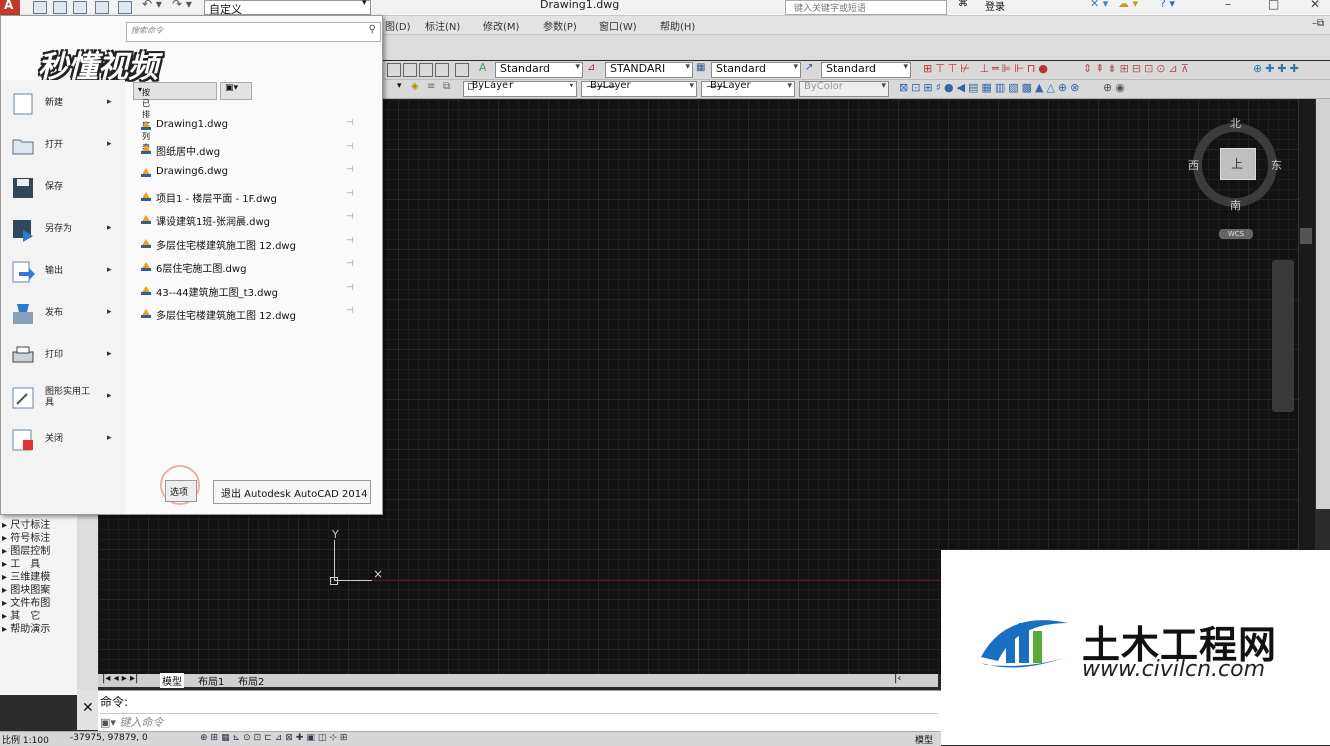 This screenshot has width=1330, height=746. I want to click on draw-tools-icons: ⊠⊡⊞♯●◀▤▦▥▧▩▲△⊕⊗, so click(990, 87).